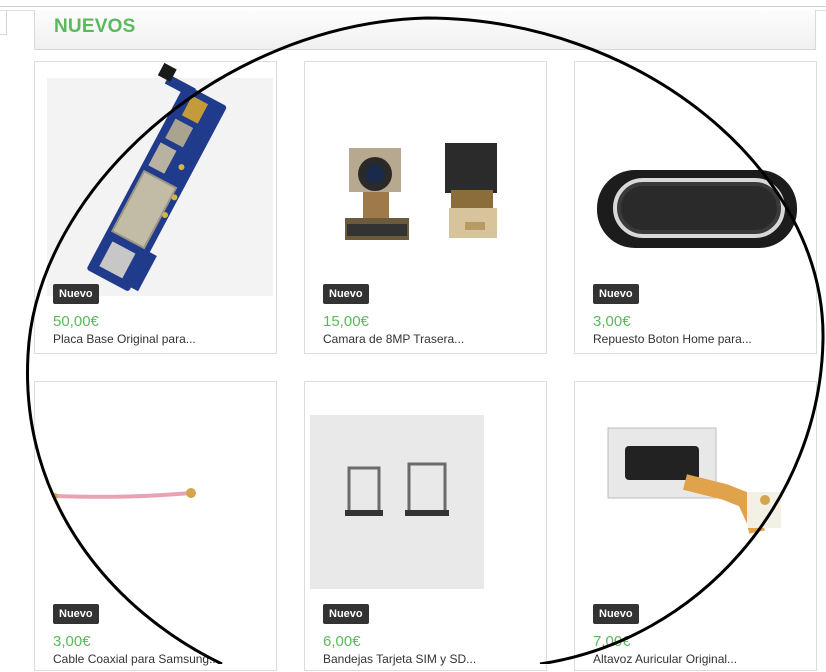 The height and width of the screenshot is (672, 826). I want to click on product-image-camera-module, so click(426, 208).